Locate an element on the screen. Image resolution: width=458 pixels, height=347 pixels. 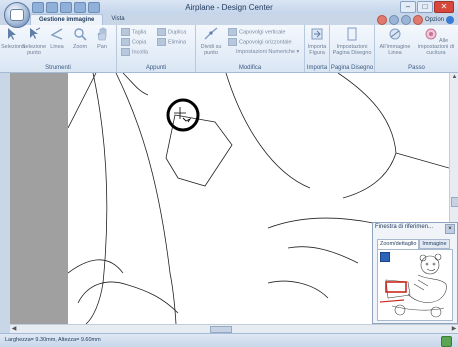
zoom-button: Zoom is located at coordinates (80, 38).